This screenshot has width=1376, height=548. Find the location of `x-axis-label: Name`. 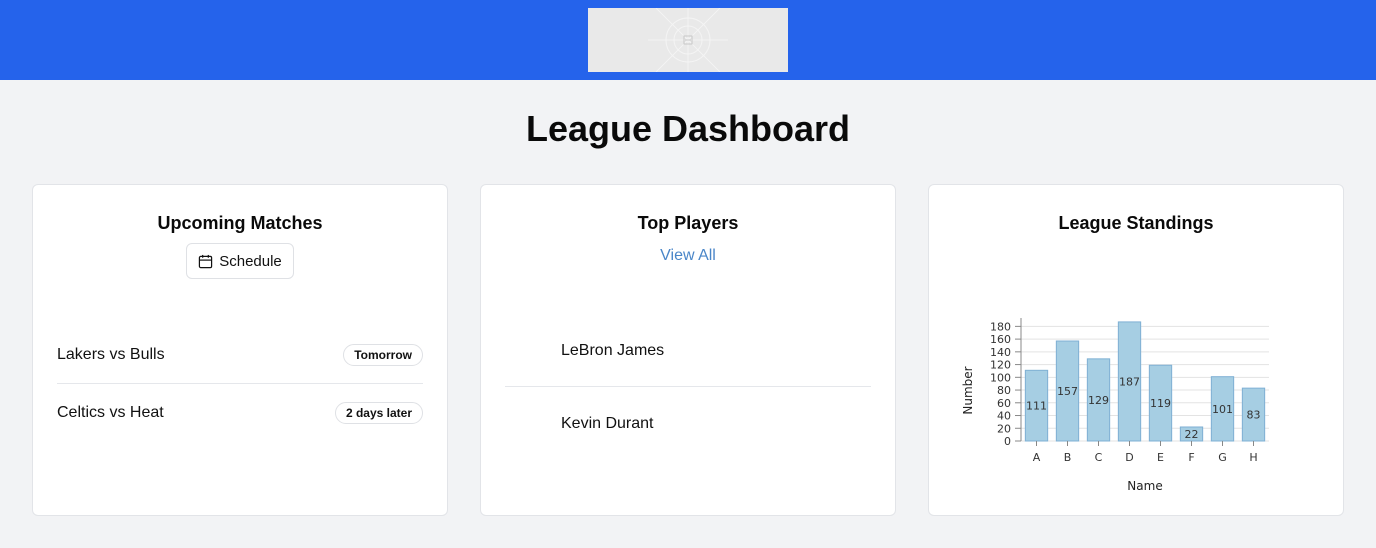

x-axis-label: Name is located at coordinates (1144, 486).